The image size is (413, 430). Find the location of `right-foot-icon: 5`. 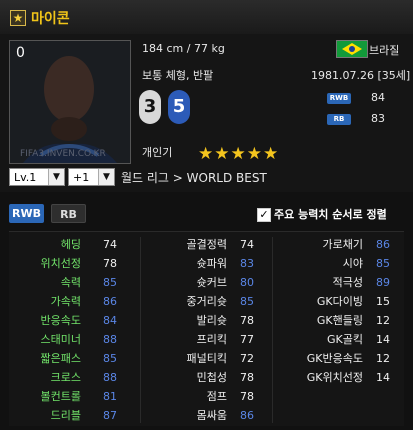

right-foot-icon: 5 is located at coordinates (179, 107).